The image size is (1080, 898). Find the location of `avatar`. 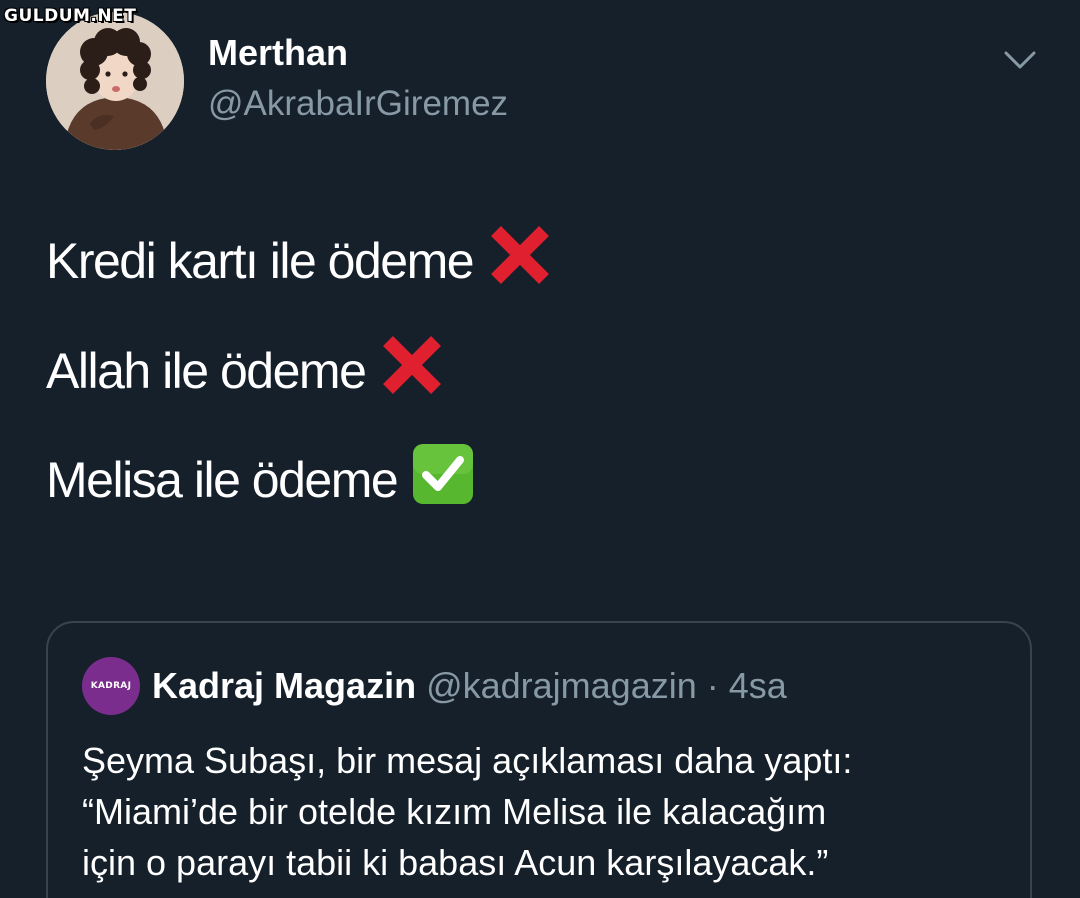

avatar is located at coordinates (115, 81).